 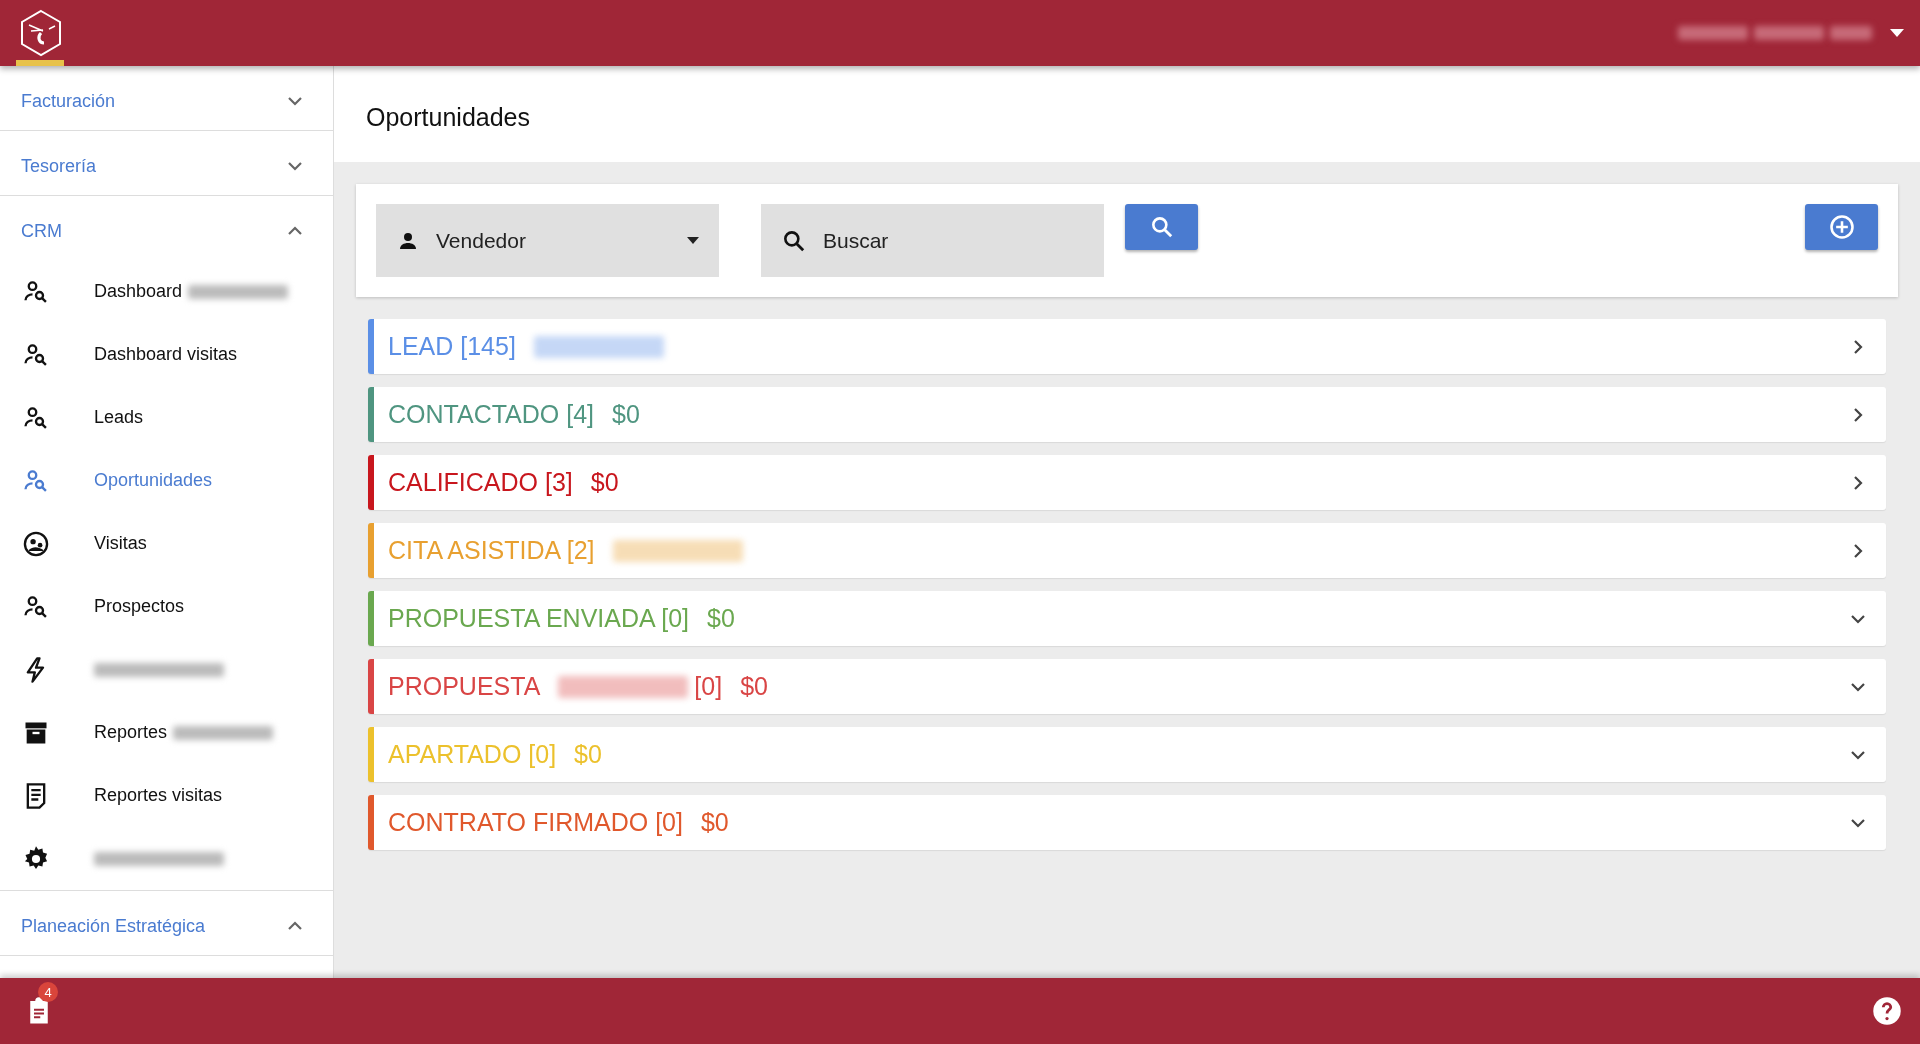 What do you see at coordinates (166, 98) in the screenshot?
I see `sidebar-section: Facturación` at bounding box center [166, 98].